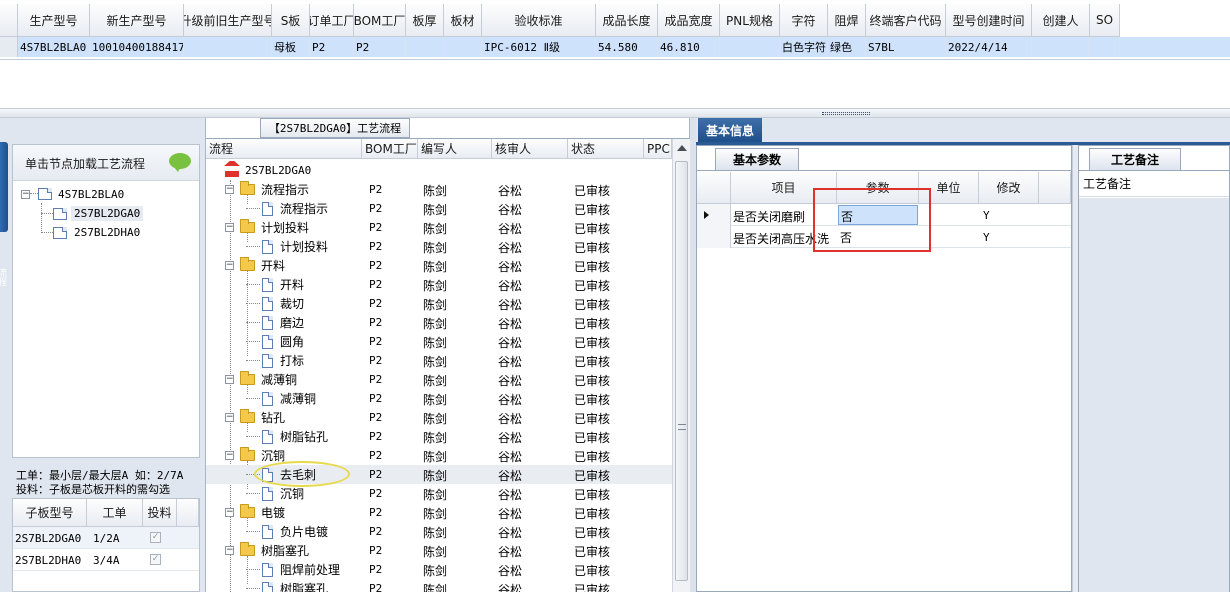 Image resolution: width=1230 pixels, height=592 pixels. I want to click on process-step: 沉铜 P2 陈剑 谷松 已审核, so click(439, 493).